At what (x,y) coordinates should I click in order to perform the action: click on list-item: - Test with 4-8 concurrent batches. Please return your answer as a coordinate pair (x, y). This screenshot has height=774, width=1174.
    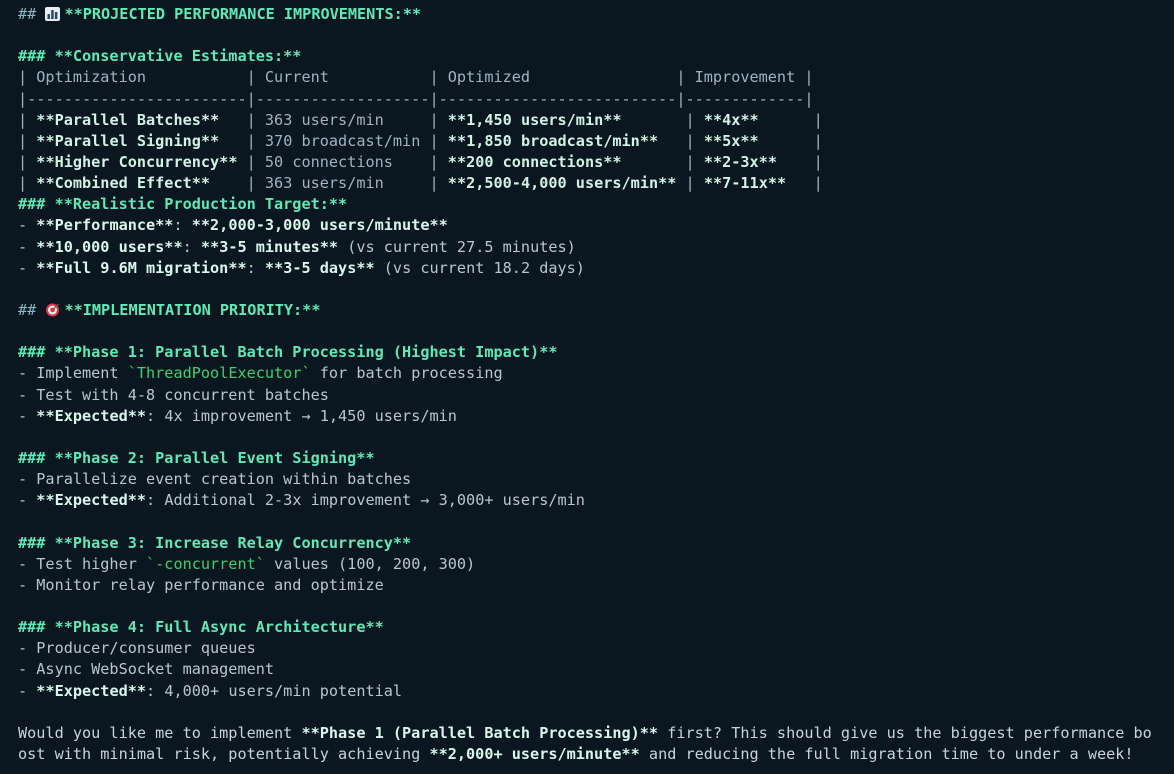
    Looking at the image, I should click on (173, 394).